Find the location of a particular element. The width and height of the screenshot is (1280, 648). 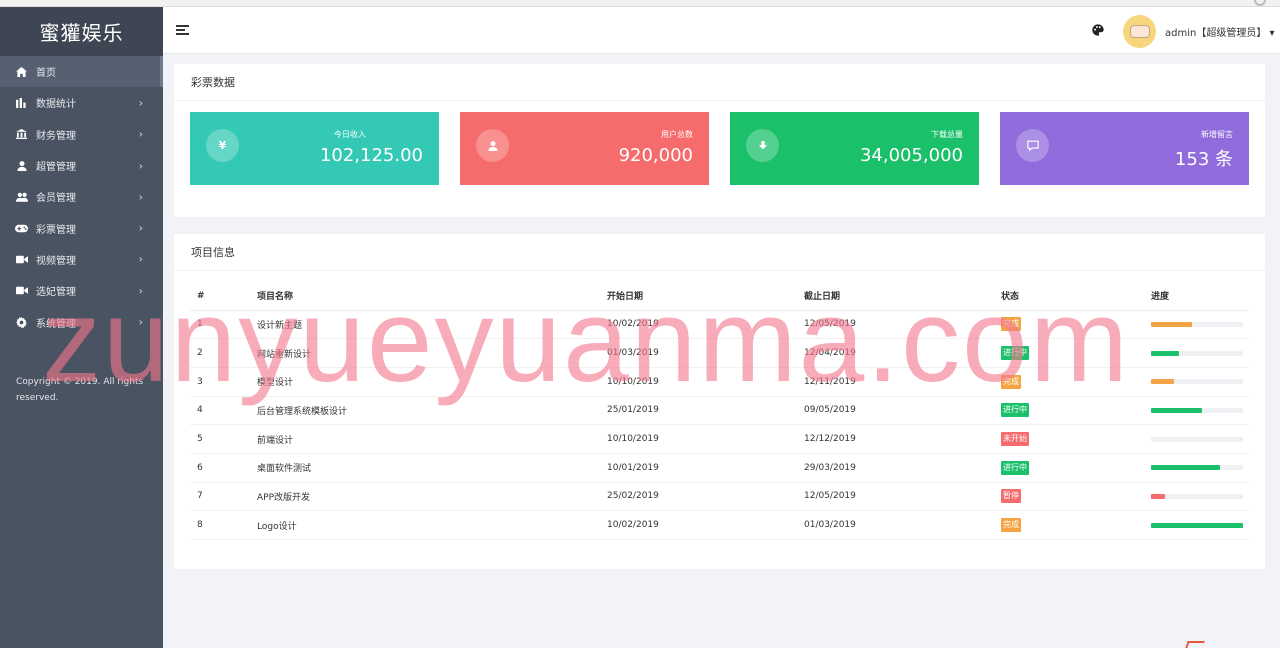

stat-label: 下载总量 is located at coordinates (947, 134).